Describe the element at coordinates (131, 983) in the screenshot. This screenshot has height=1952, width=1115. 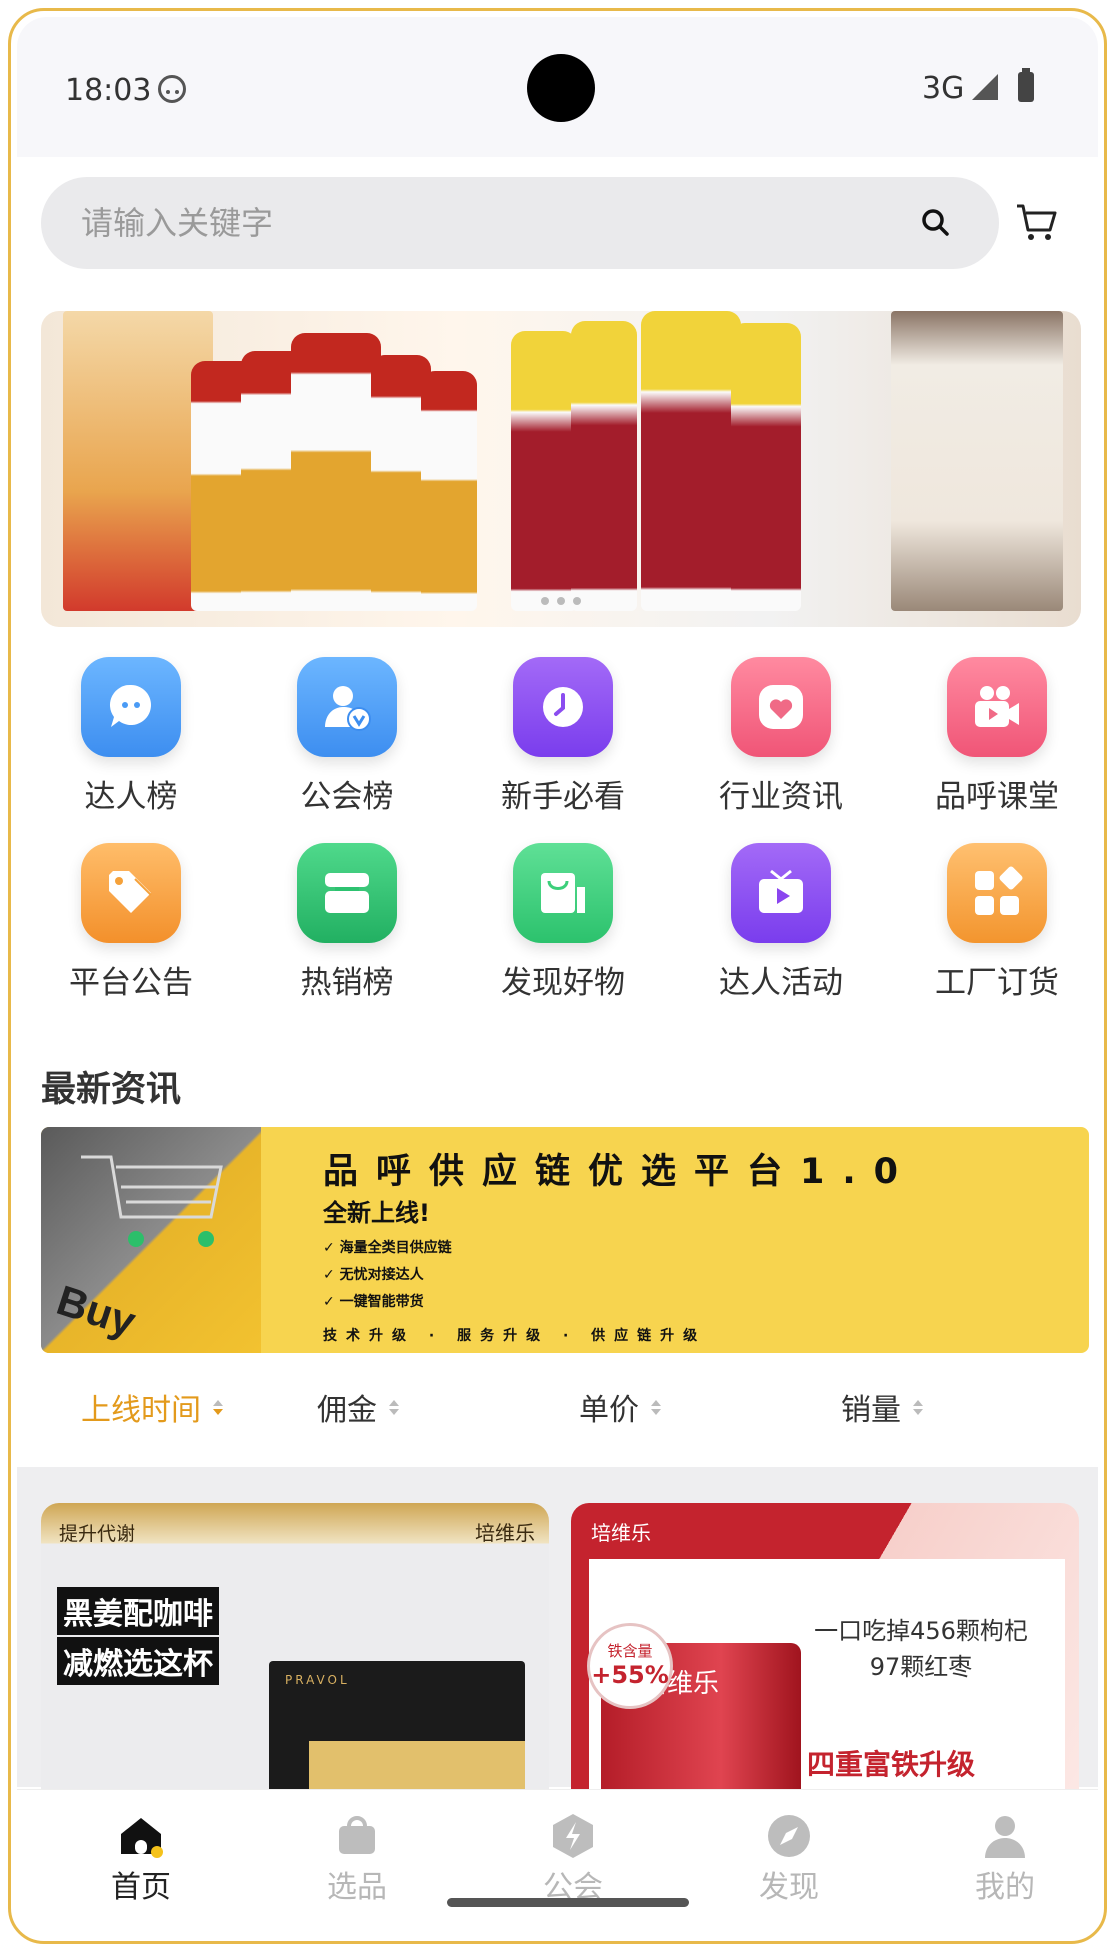
I see `grid-label: 平台公告` at that location.